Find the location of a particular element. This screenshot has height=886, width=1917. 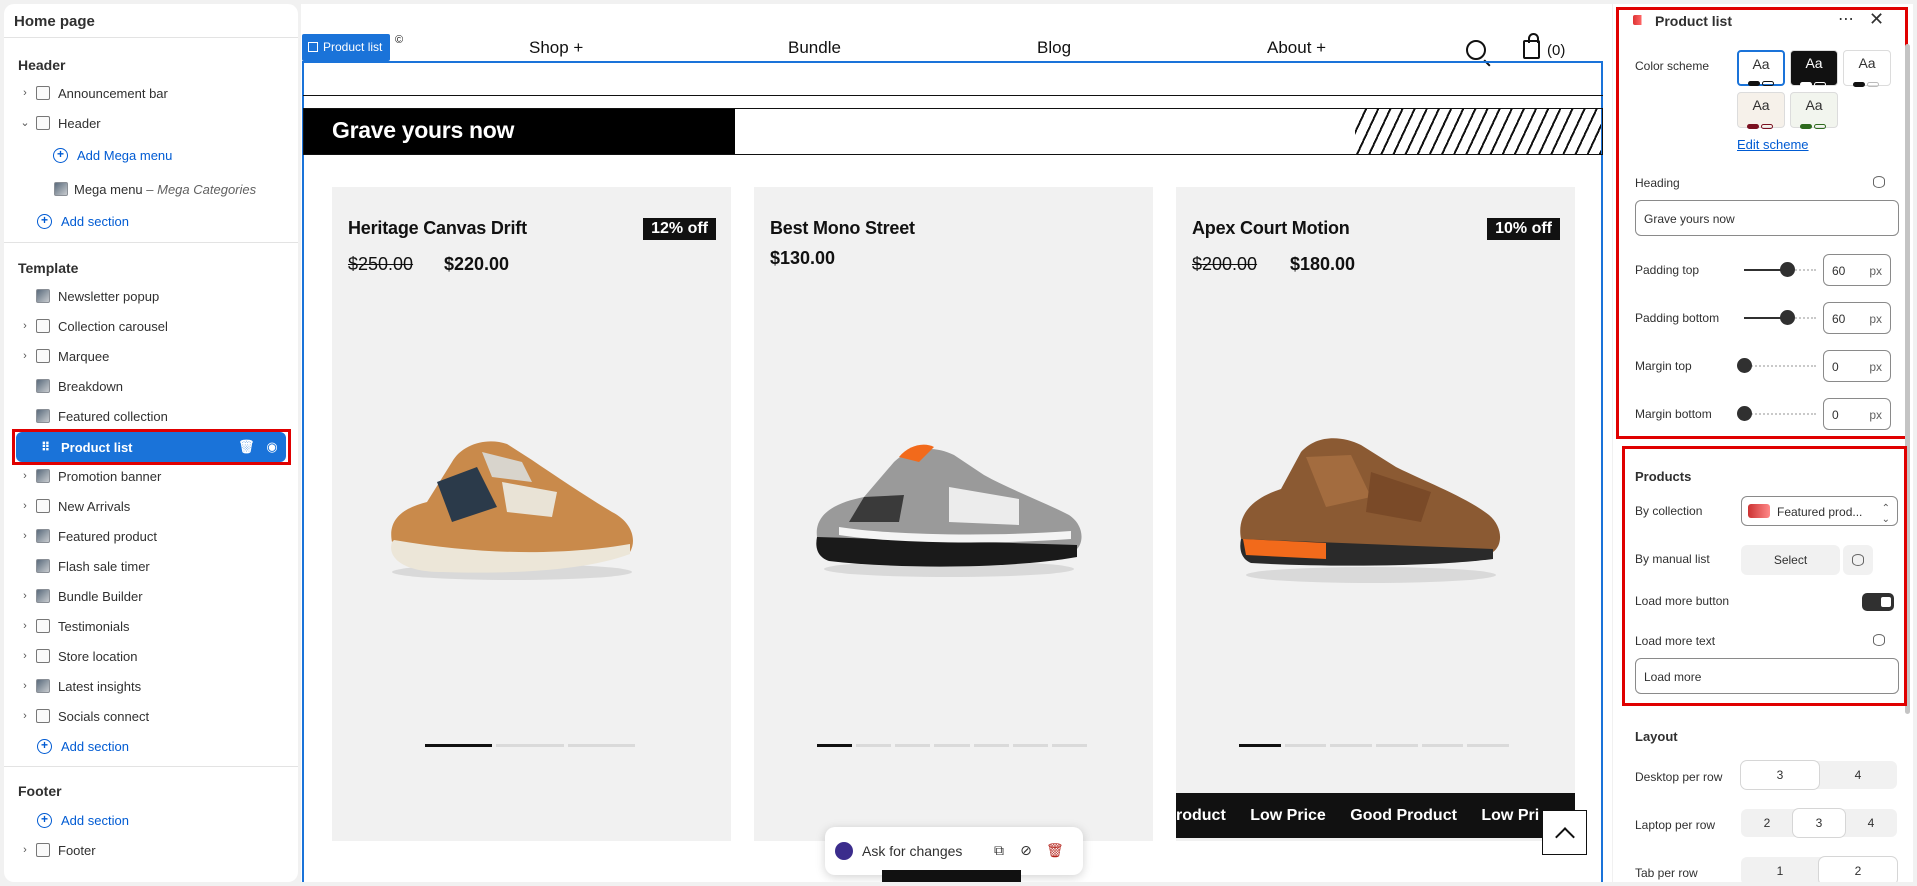

section-bundle-builder: › Bundle Builder is located at coordinates (151, 596).